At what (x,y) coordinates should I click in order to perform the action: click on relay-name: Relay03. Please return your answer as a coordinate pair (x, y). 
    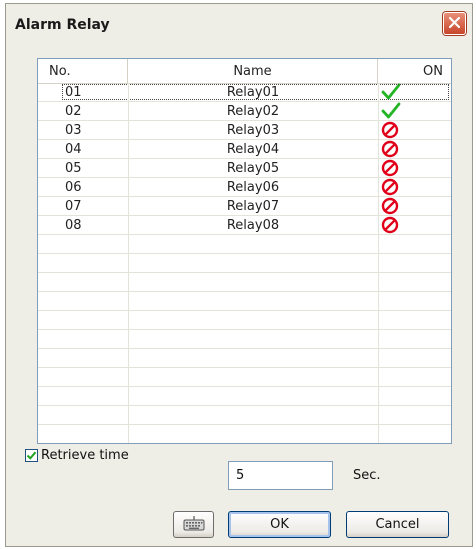
    Looking at the image, I should click on (253, 130).